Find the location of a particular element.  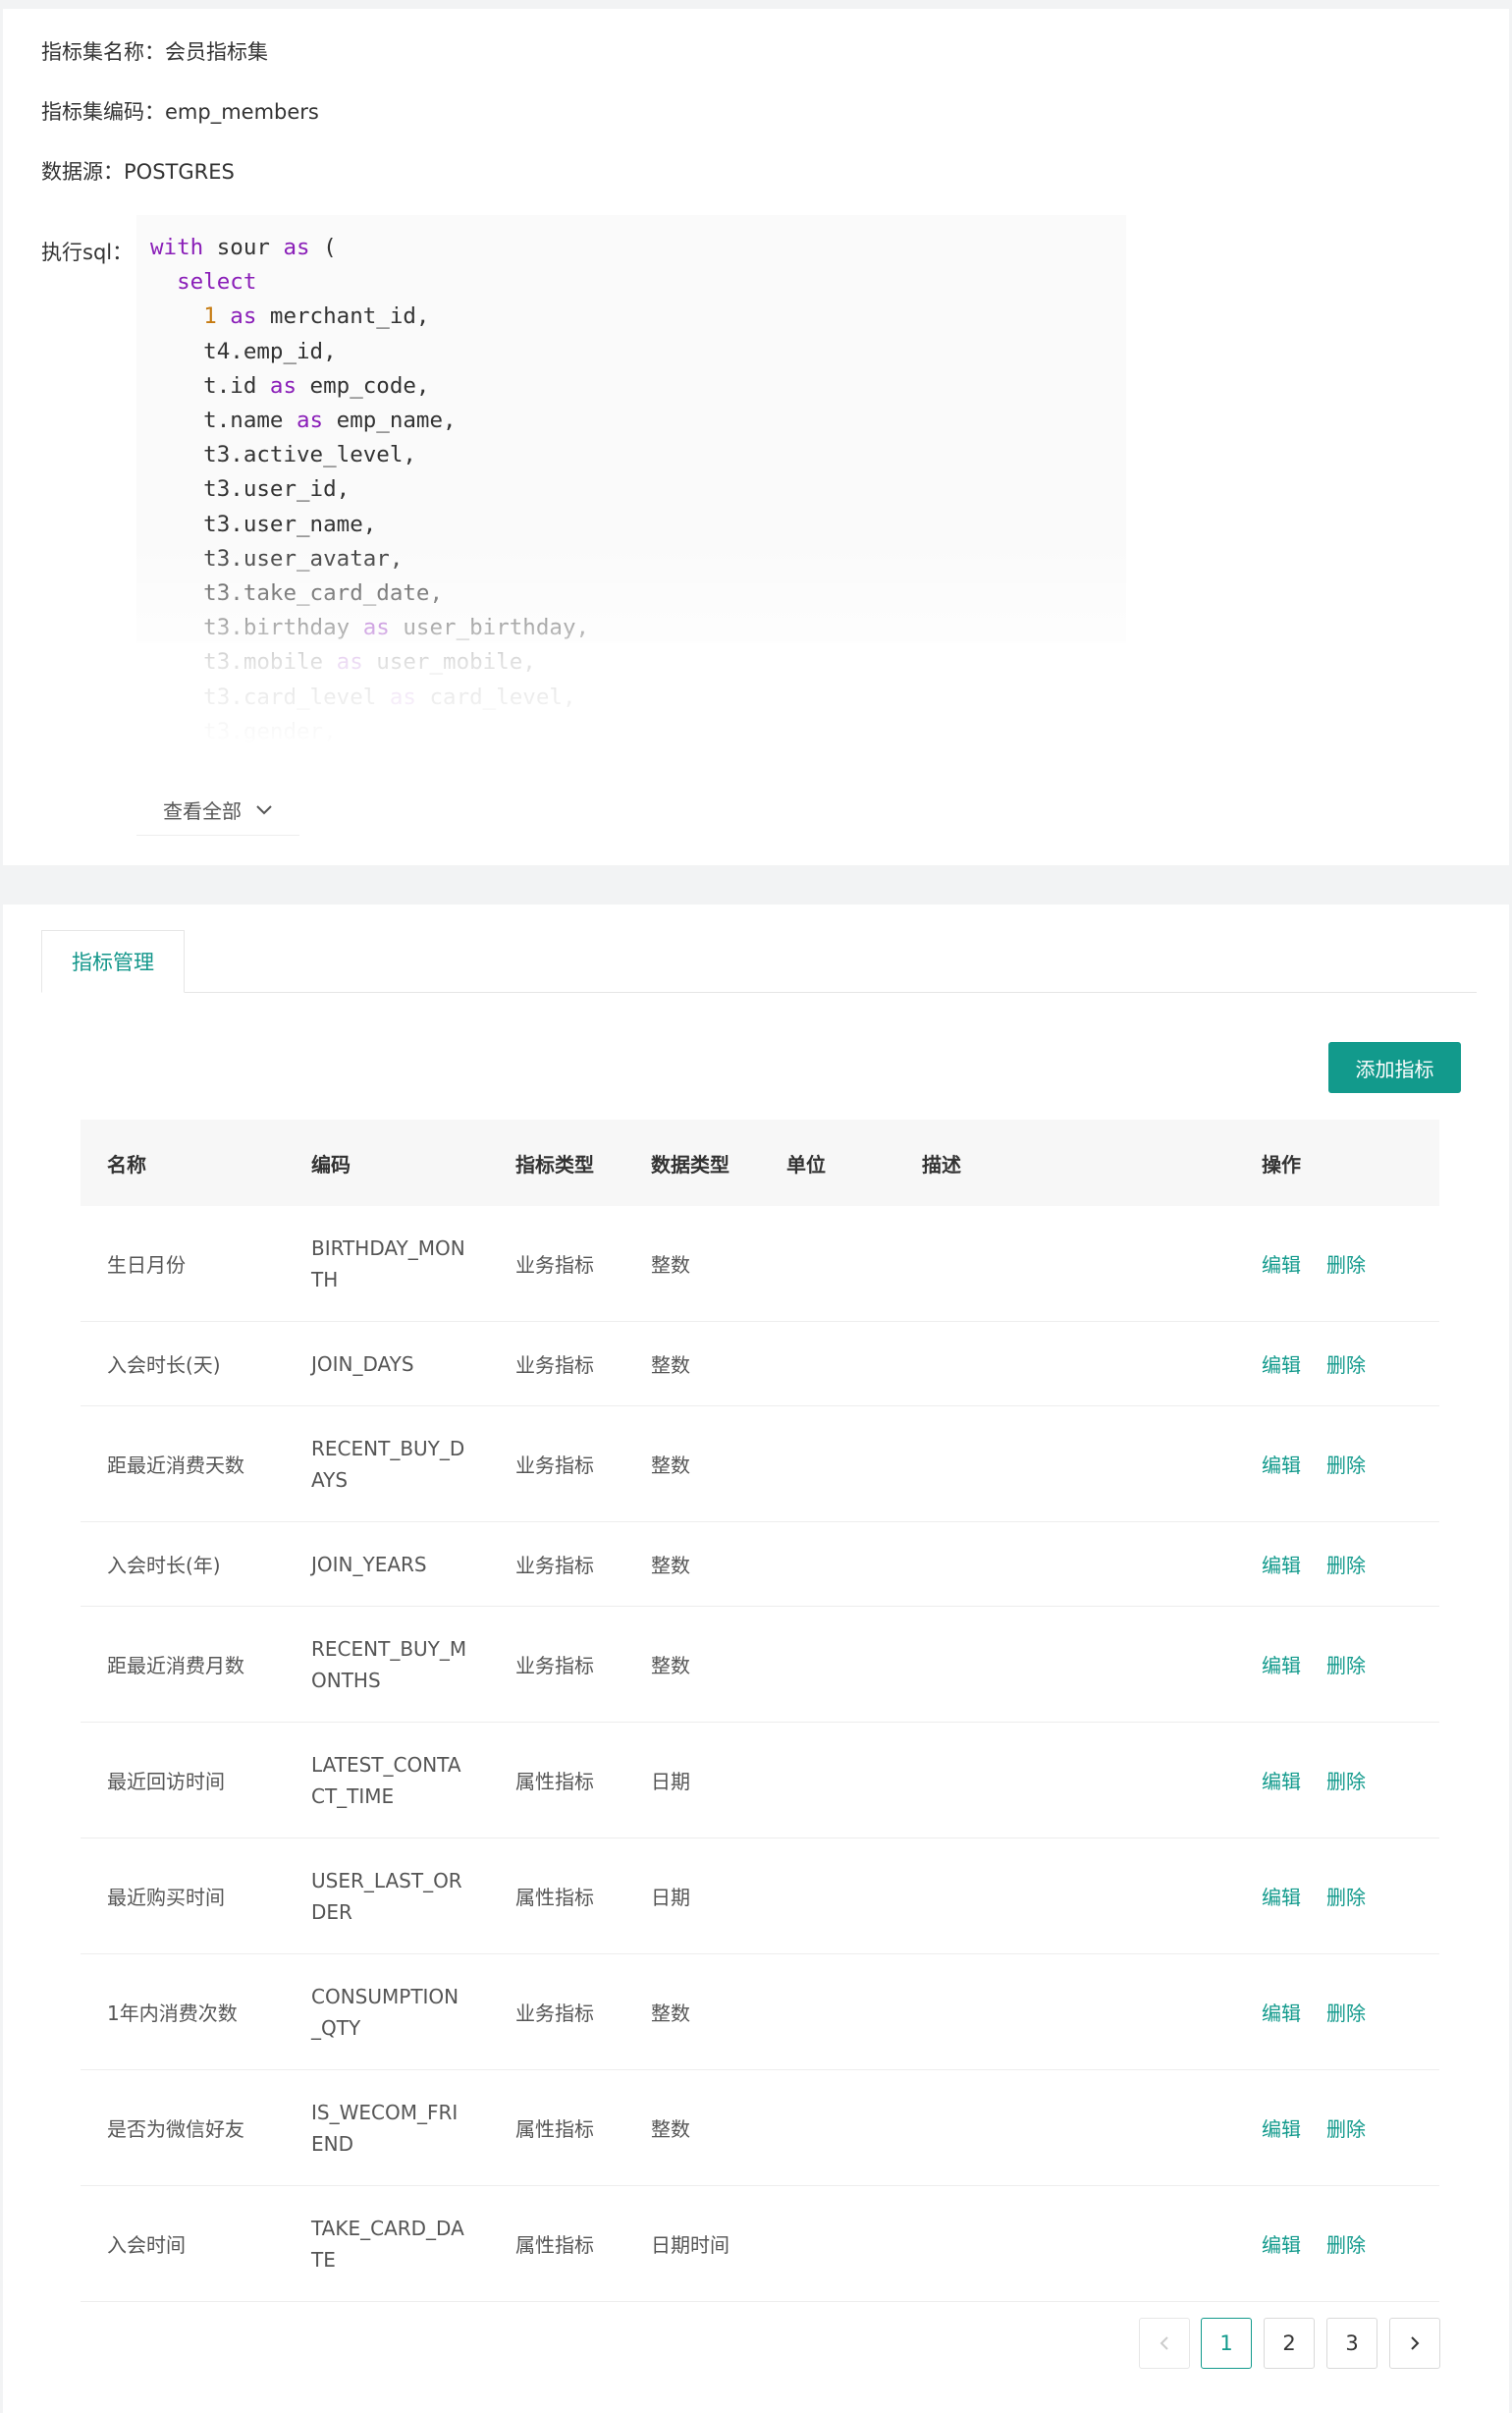

table-row: 入会时长(天) JOIN_DAYS 业务指标 整数 编辑 删除 is located at coordinates (760, 1364).